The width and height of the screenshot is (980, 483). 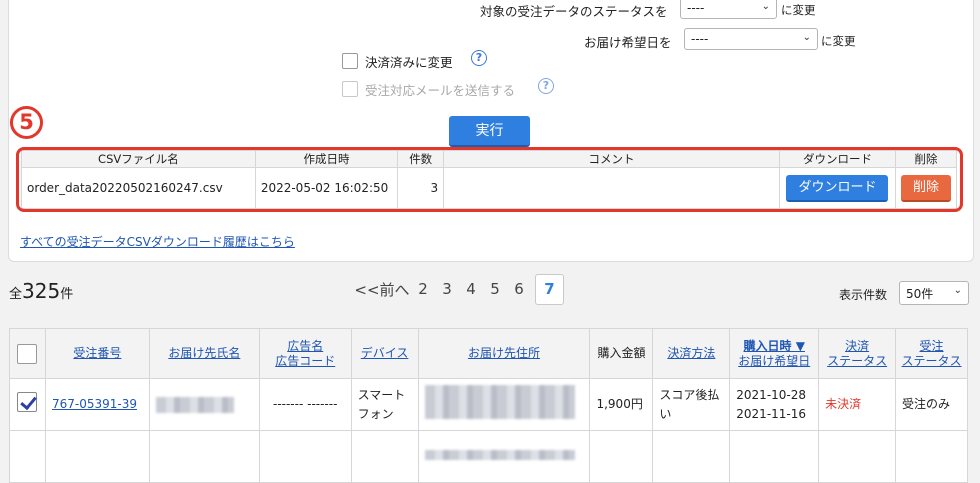 What do you see at coordinates (621, 404) in the screenshot?
I see `amount-cell: 1,900円` at bounding box center [621, 404].